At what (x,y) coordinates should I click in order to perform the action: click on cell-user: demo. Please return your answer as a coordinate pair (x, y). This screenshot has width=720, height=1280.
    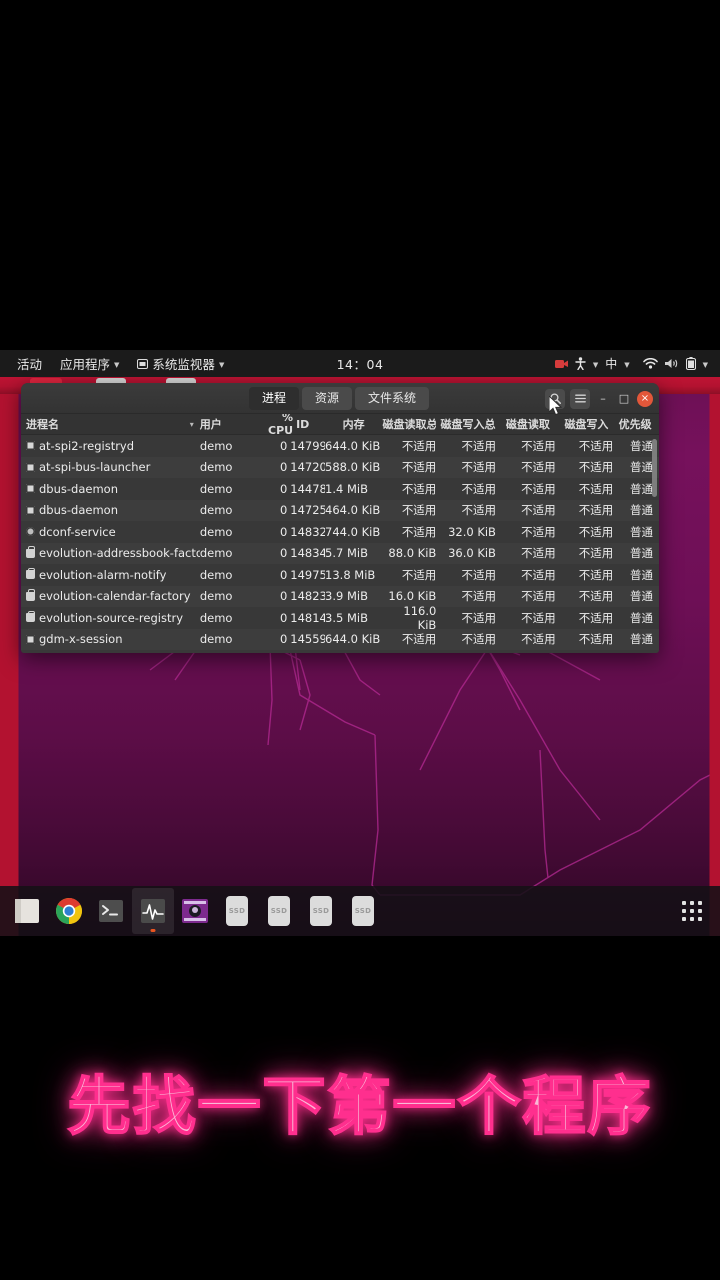
    Looking at the image, I should click on (216, 488).